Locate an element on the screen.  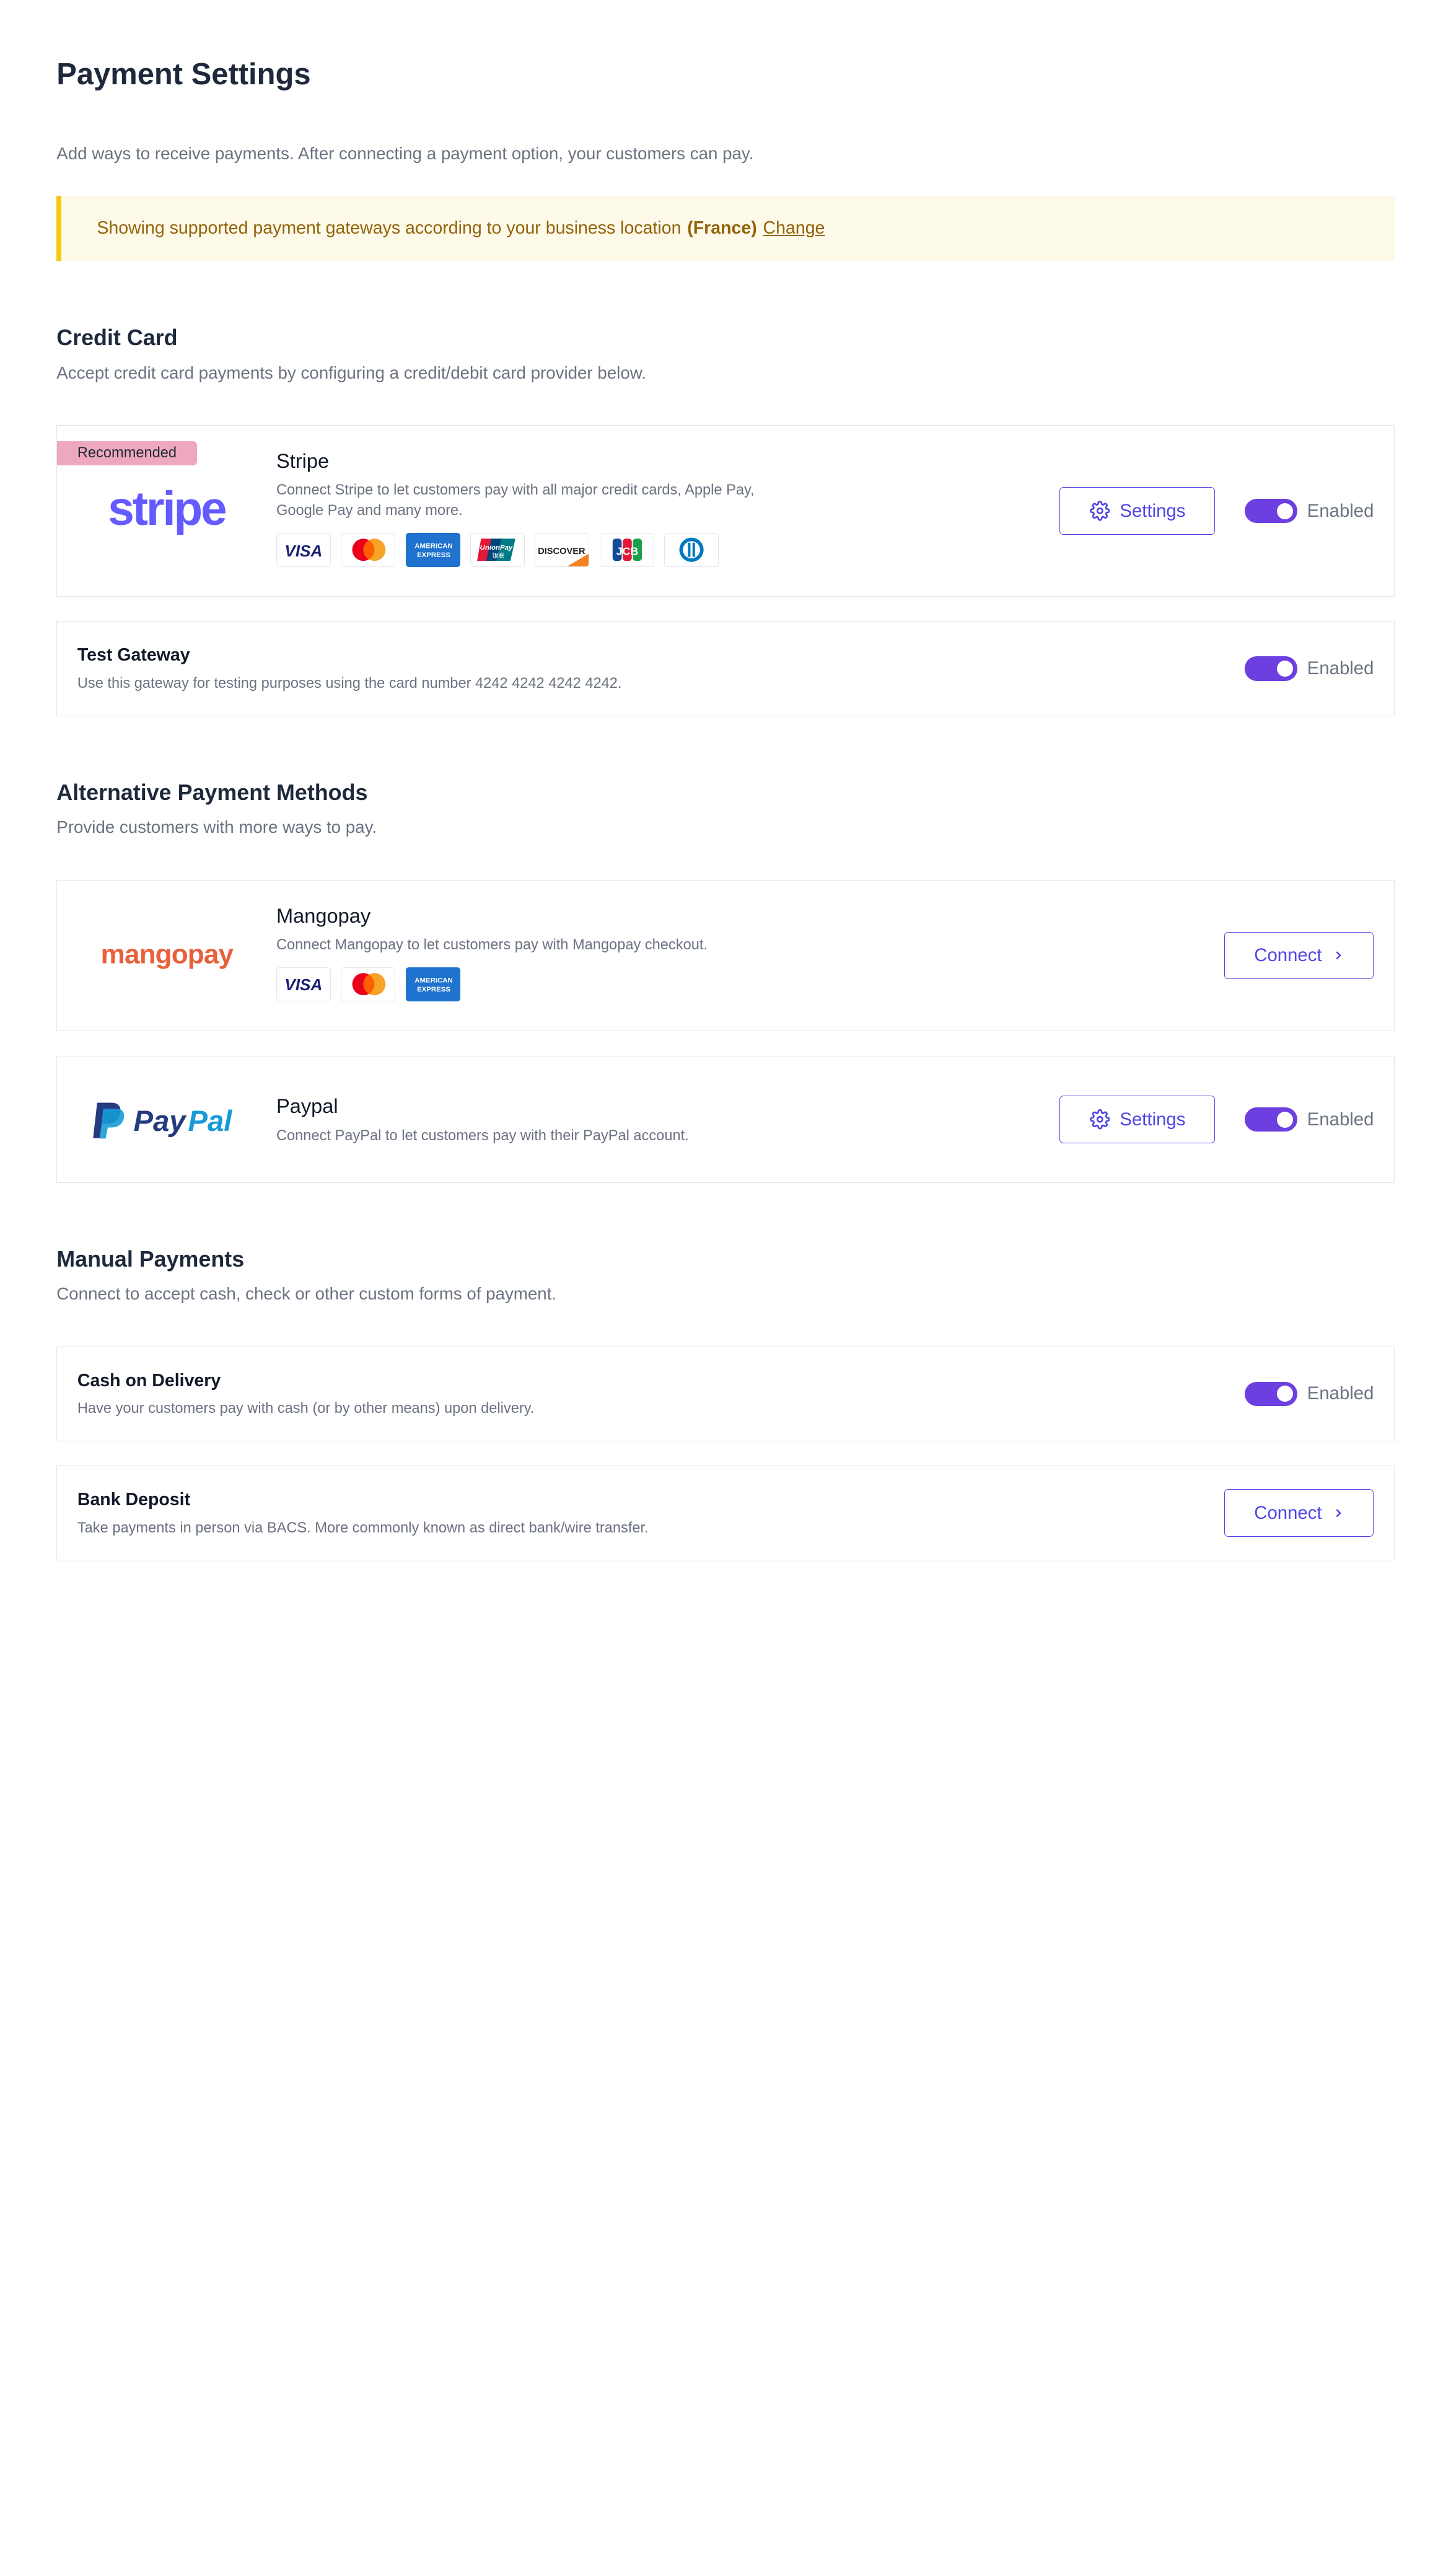
svg-text: 银联 is located at coordinates (499, 556).